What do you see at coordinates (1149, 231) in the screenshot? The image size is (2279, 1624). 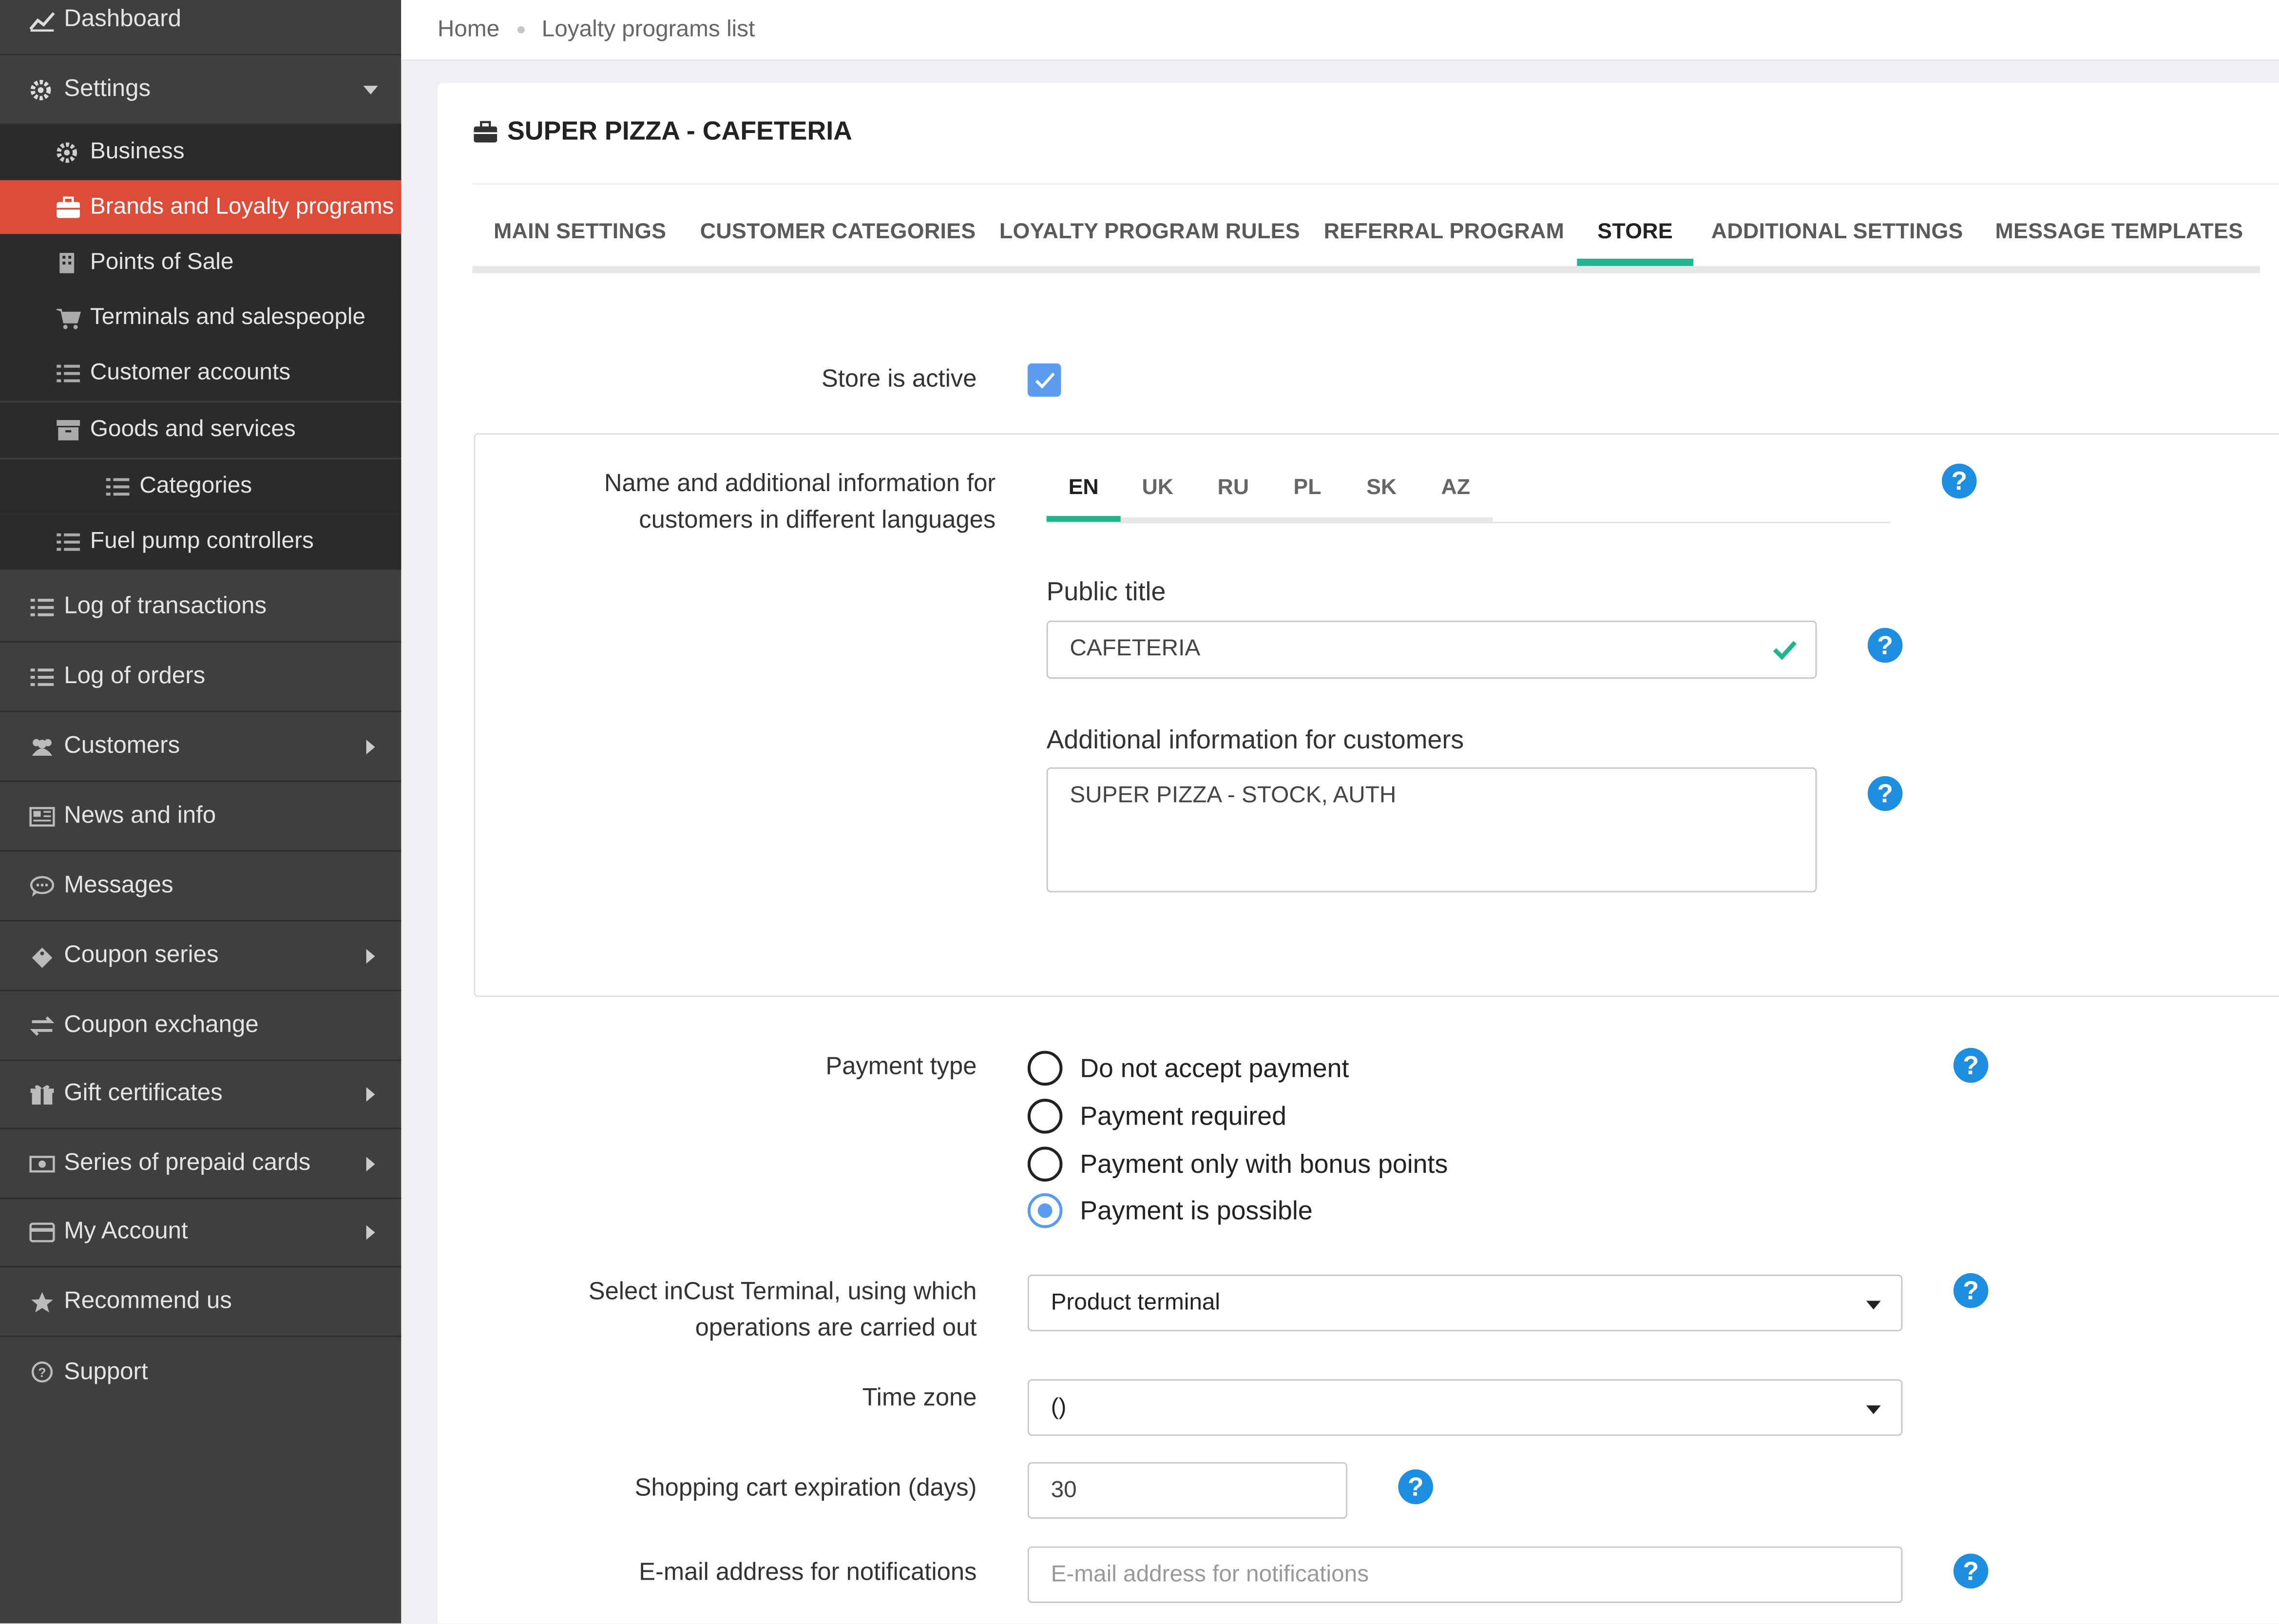 I see `tab-loyalty-program-rules: LOYALTY PROGRAM RULES` at bounding box center [1149, 231].